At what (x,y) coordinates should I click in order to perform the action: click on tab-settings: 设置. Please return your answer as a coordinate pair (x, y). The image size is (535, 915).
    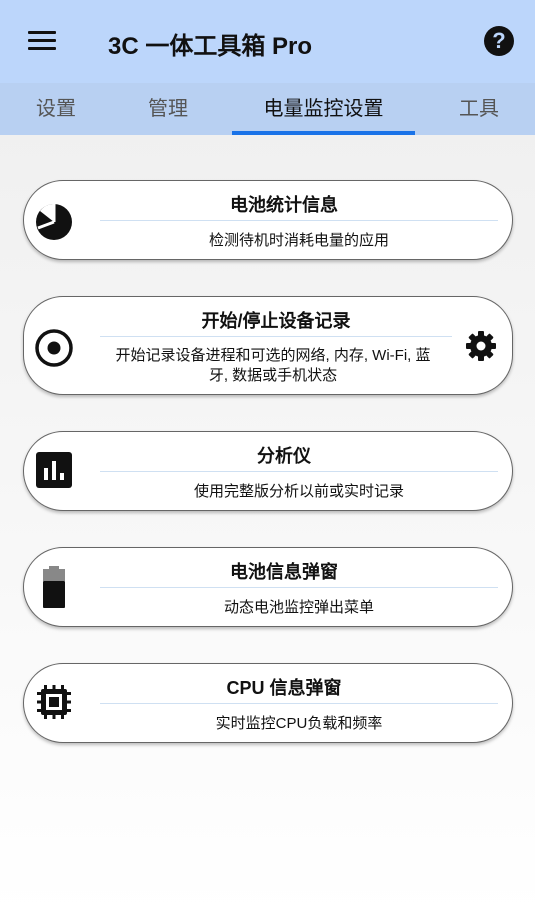
    Looking at the image, I should click on (56, 109).